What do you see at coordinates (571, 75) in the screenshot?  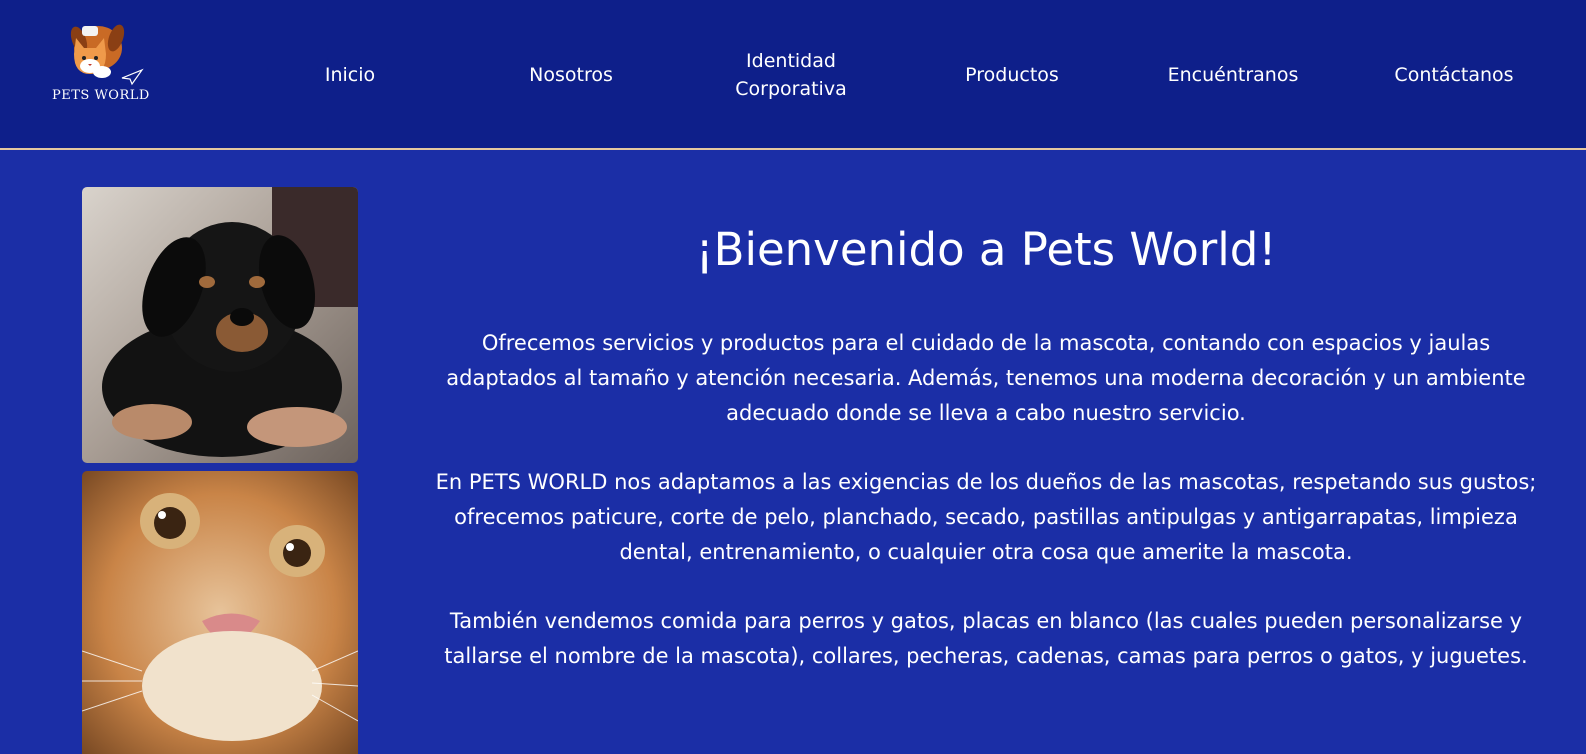 I see `nav-nosotros: Nosotros` at bounding box center [571, 75].